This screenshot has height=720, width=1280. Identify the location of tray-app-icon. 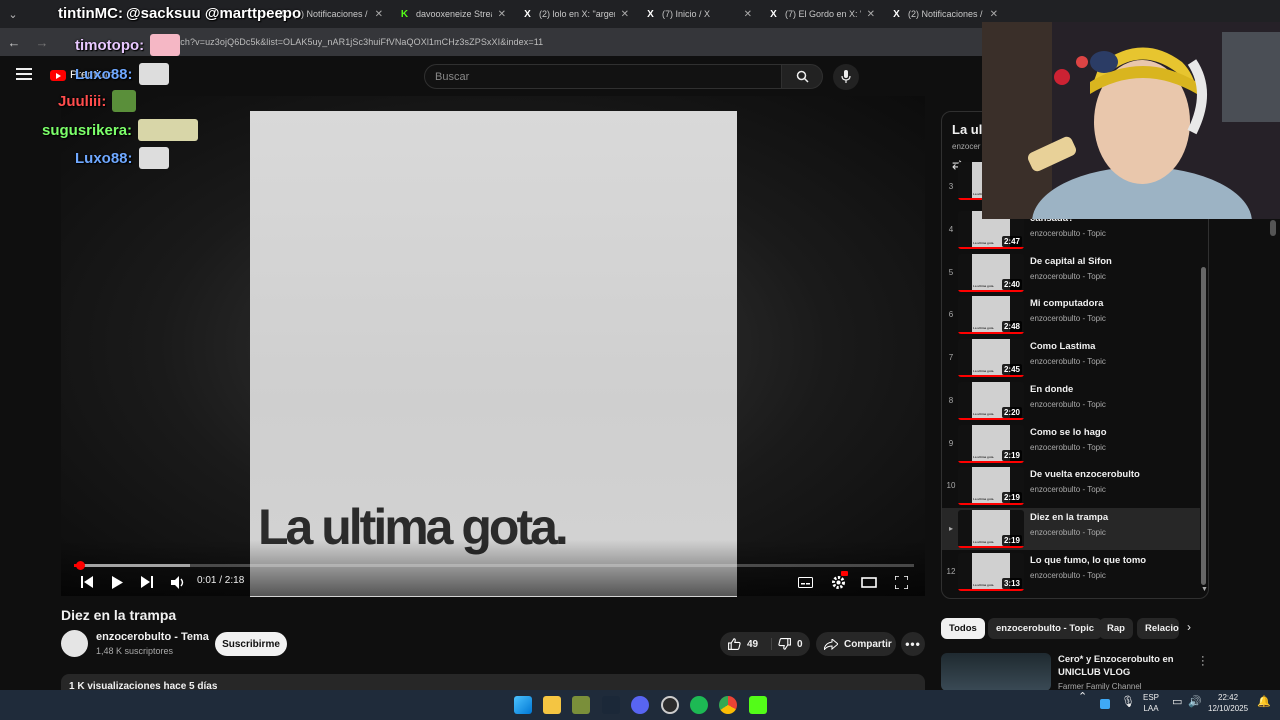
(1105, 704).